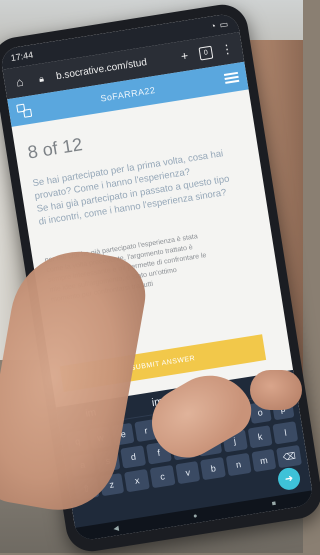  Describe the element at coordinates (24, 111) in the screenshot. I see `socrative-logo-icon` at that location.